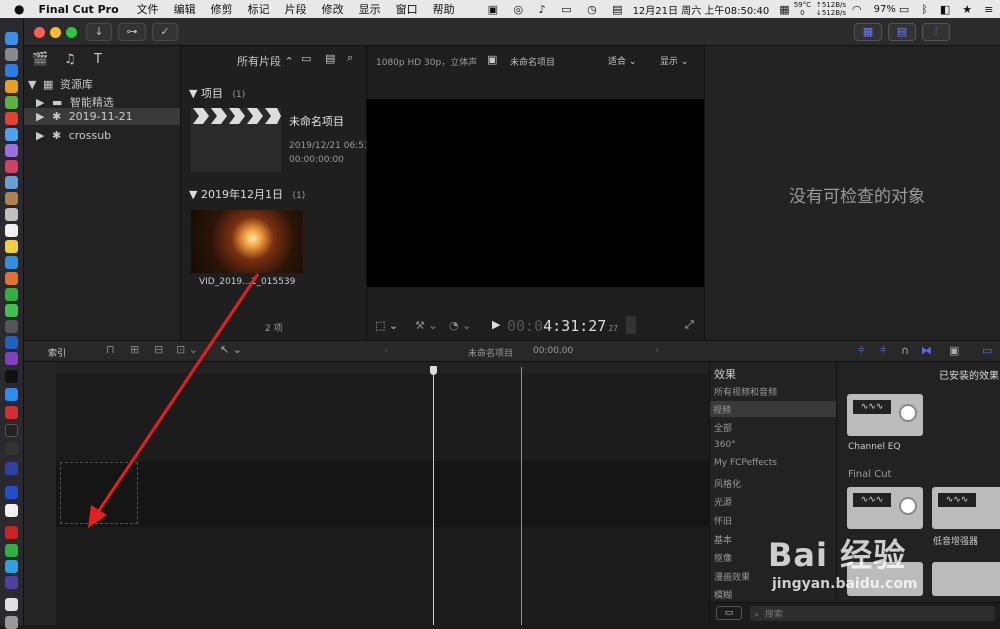 The height and width of the screenshot is (629, 1000). What do you see at coordinates (99, 32) in the screenshot?
I see `import-button: ↓` at bounding box center [99, 32].